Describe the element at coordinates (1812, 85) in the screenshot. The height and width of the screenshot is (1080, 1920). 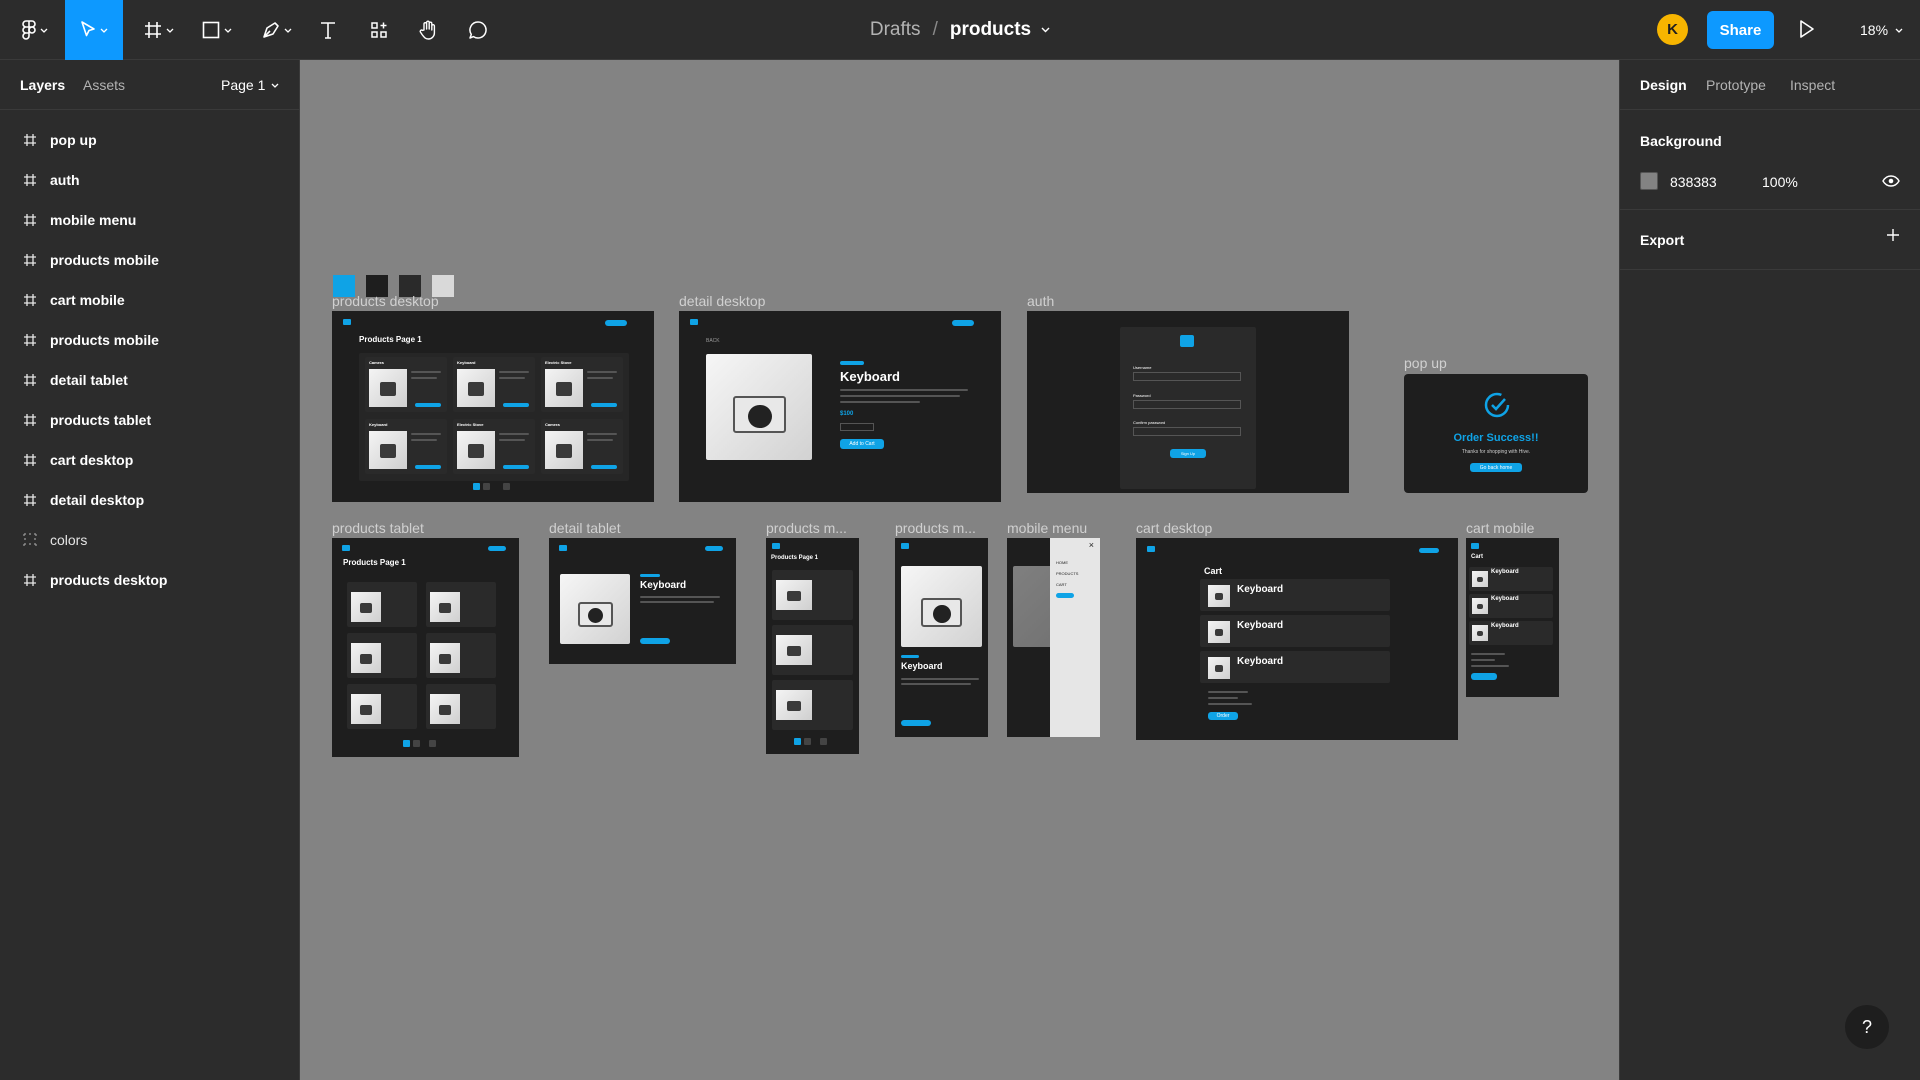
I see `tab-inspect: Inspect` at that location.